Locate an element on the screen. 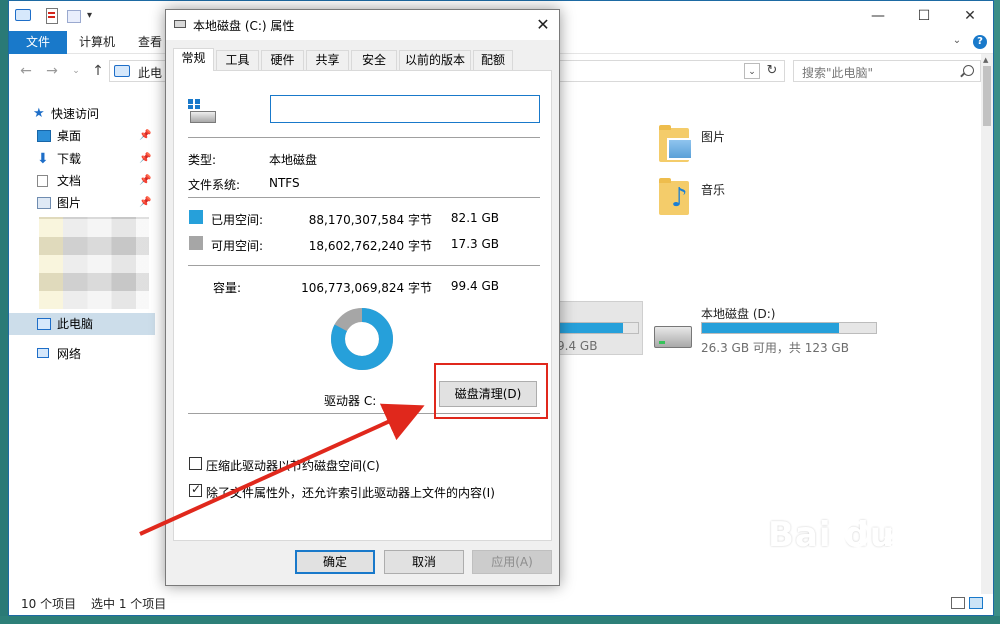 This screenshot has width=1000, height=624. star-icon: ★ is located at coordinates (39, 113).